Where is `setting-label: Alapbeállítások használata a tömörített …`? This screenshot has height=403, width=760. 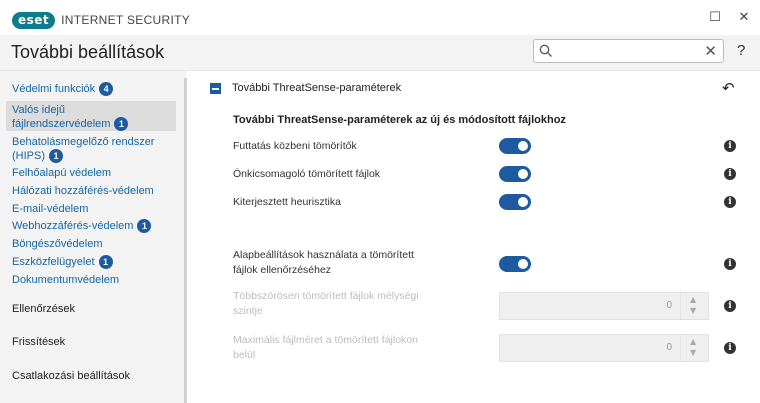
setting-label: Alapbeállítások használata a tömörített … is located at coordinates (323, 263).